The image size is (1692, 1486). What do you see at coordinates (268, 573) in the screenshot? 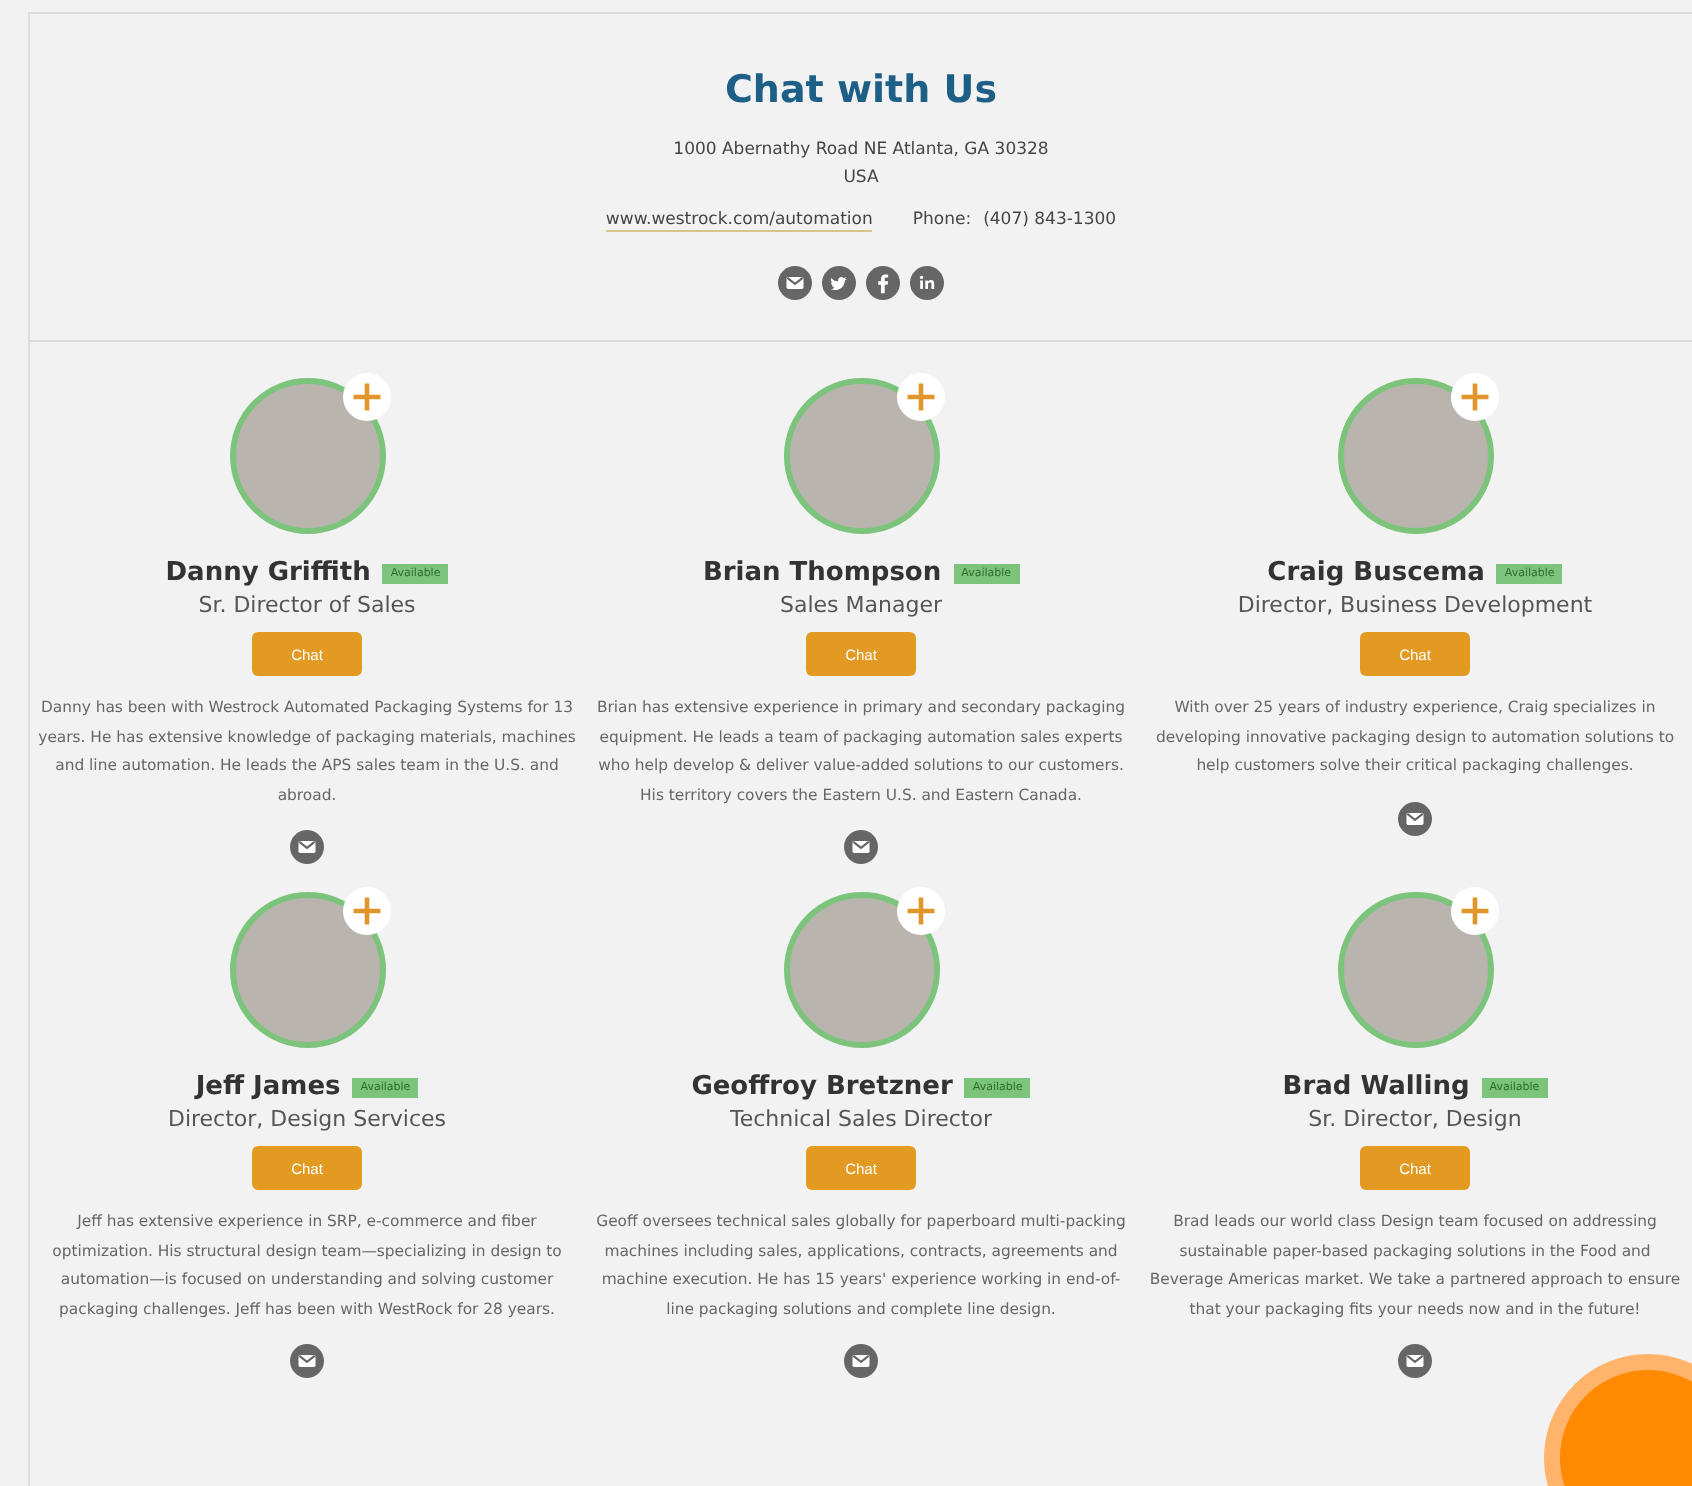
I see `contact-name: Danny Griffith` at bounding box center [268, 573].